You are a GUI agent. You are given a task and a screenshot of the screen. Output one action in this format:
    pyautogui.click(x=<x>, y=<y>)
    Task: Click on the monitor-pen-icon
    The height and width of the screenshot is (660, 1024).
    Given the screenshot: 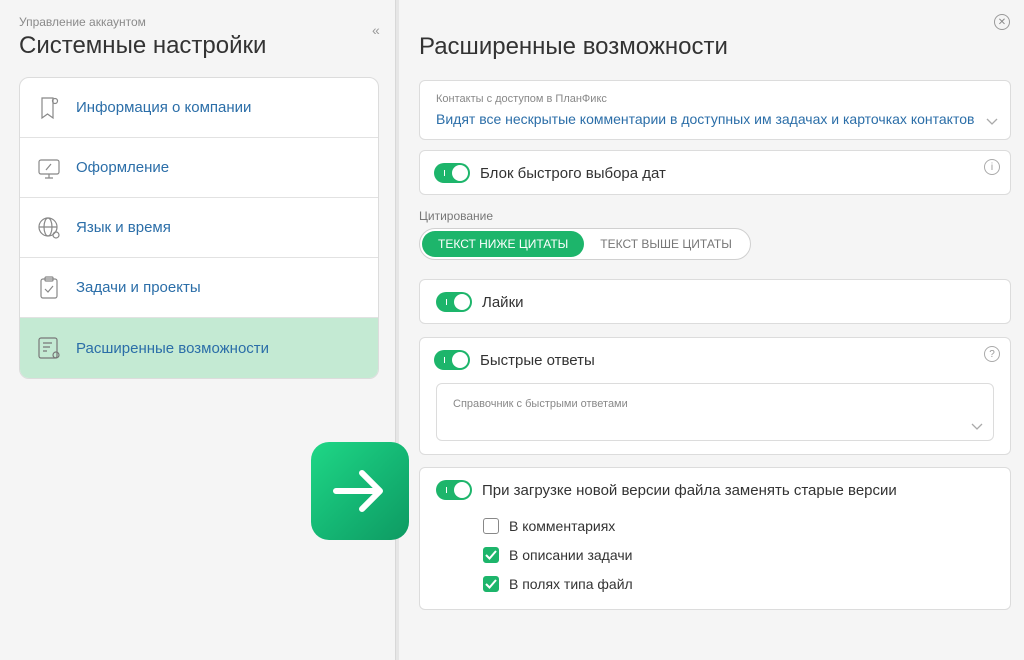 What is the action you would take?
    pyautogui.click(x=49, y=168)
    